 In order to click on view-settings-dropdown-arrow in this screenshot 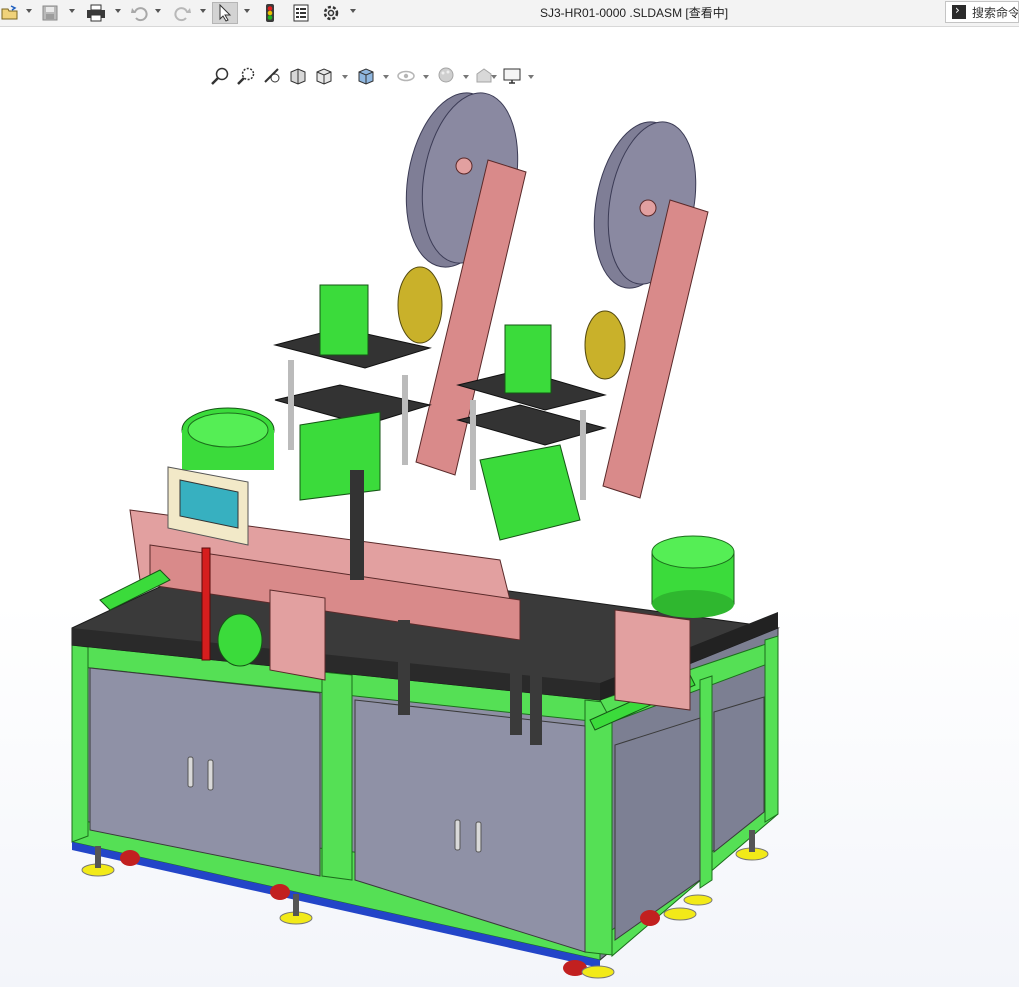, I will do `click(531, 77)`.